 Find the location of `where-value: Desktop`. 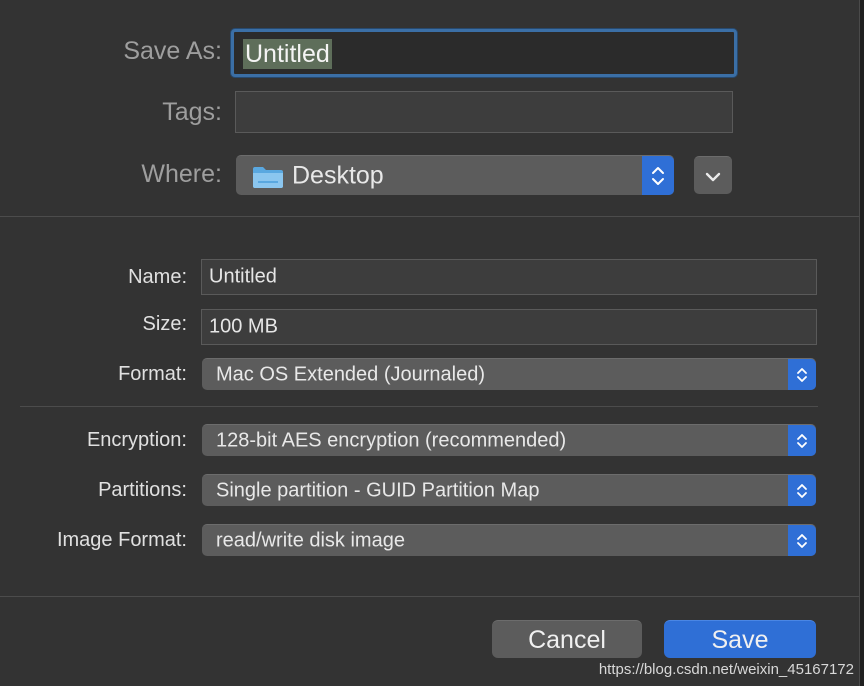

where-value: Desktop is located at coordinates (338, 175).